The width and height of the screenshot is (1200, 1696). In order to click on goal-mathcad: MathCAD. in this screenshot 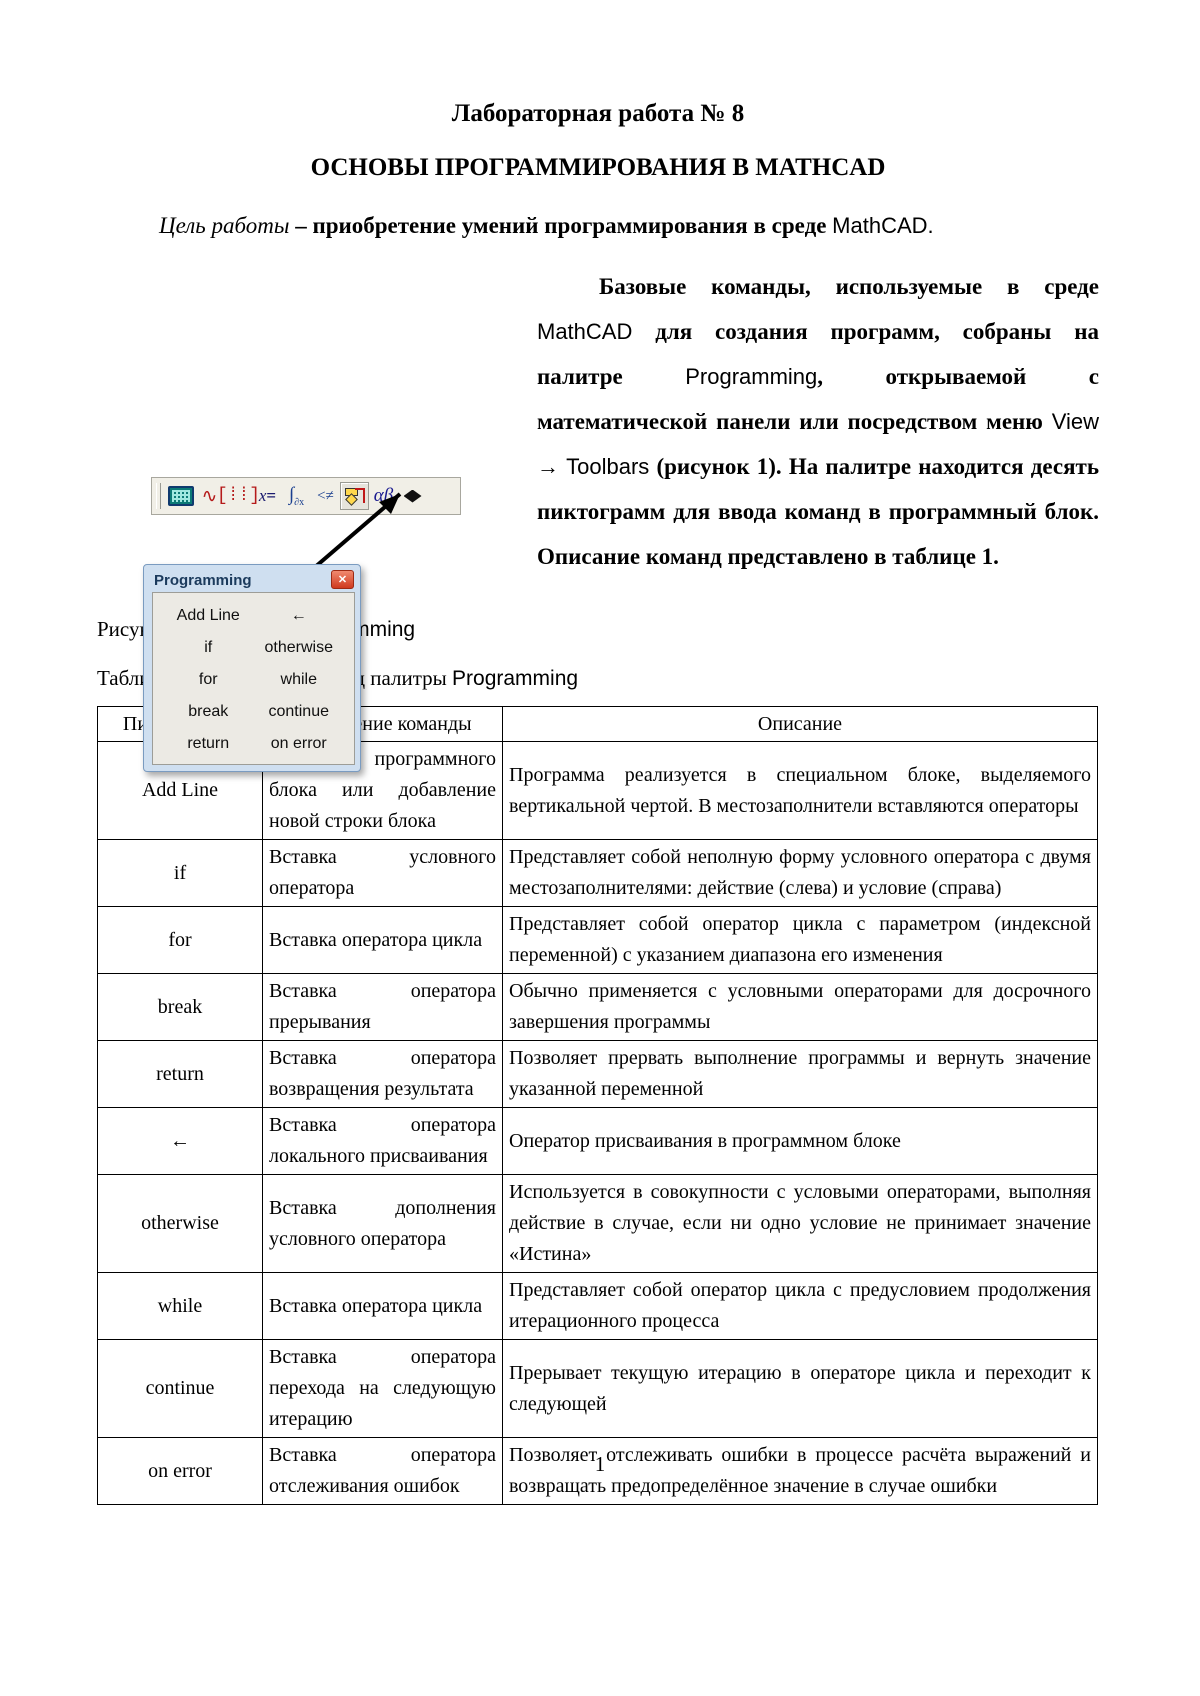, I will do `click(883, 225)`.